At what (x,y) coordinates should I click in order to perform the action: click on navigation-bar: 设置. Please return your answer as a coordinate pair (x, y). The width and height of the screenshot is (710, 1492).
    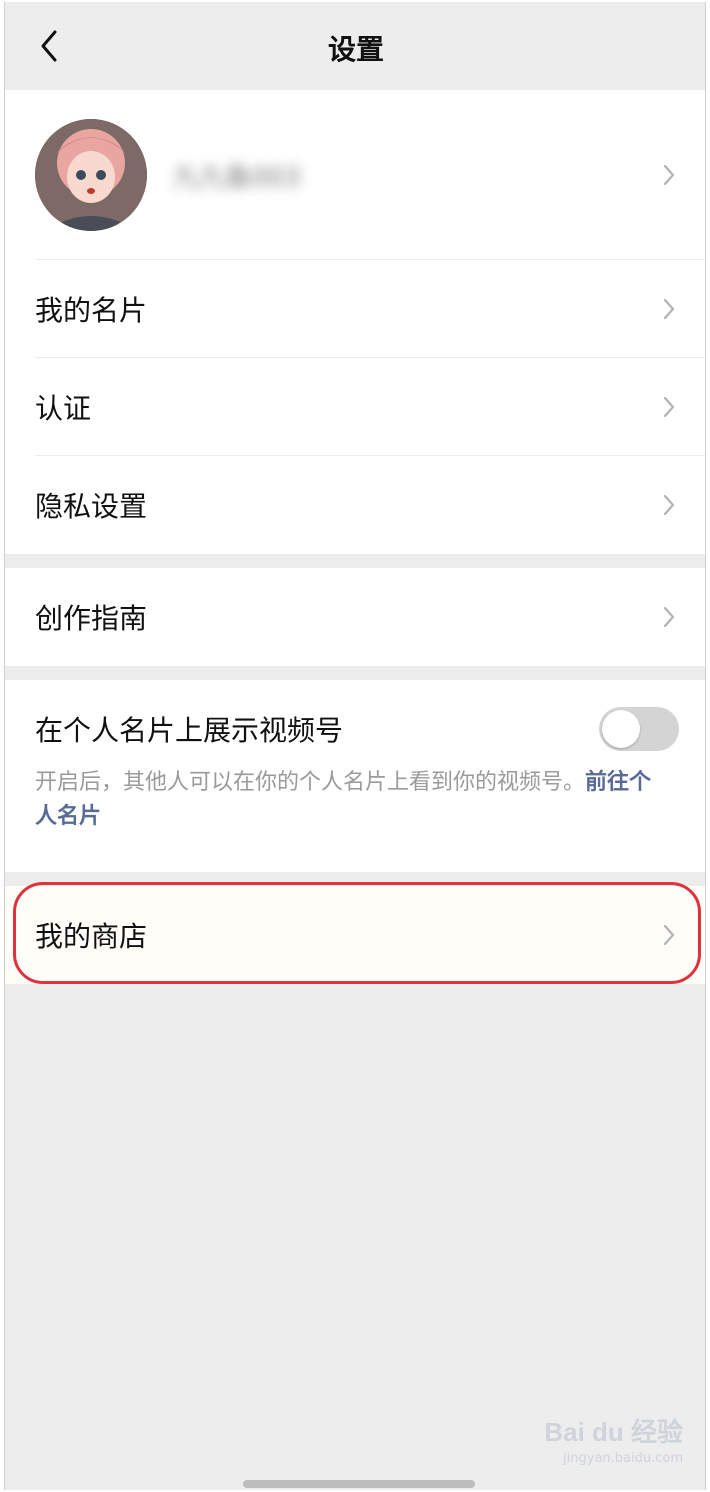
    Looking at the image, I should click on (355, 46).